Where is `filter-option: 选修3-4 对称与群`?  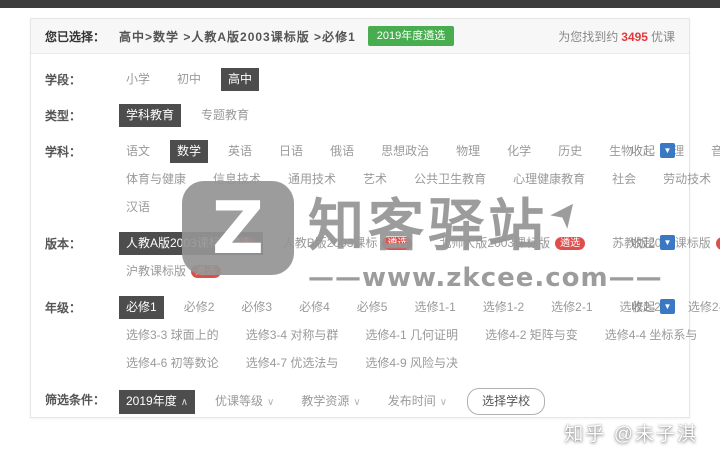
filter-option: 选修3-4 对称与群 is located at coordinates (292, 335).